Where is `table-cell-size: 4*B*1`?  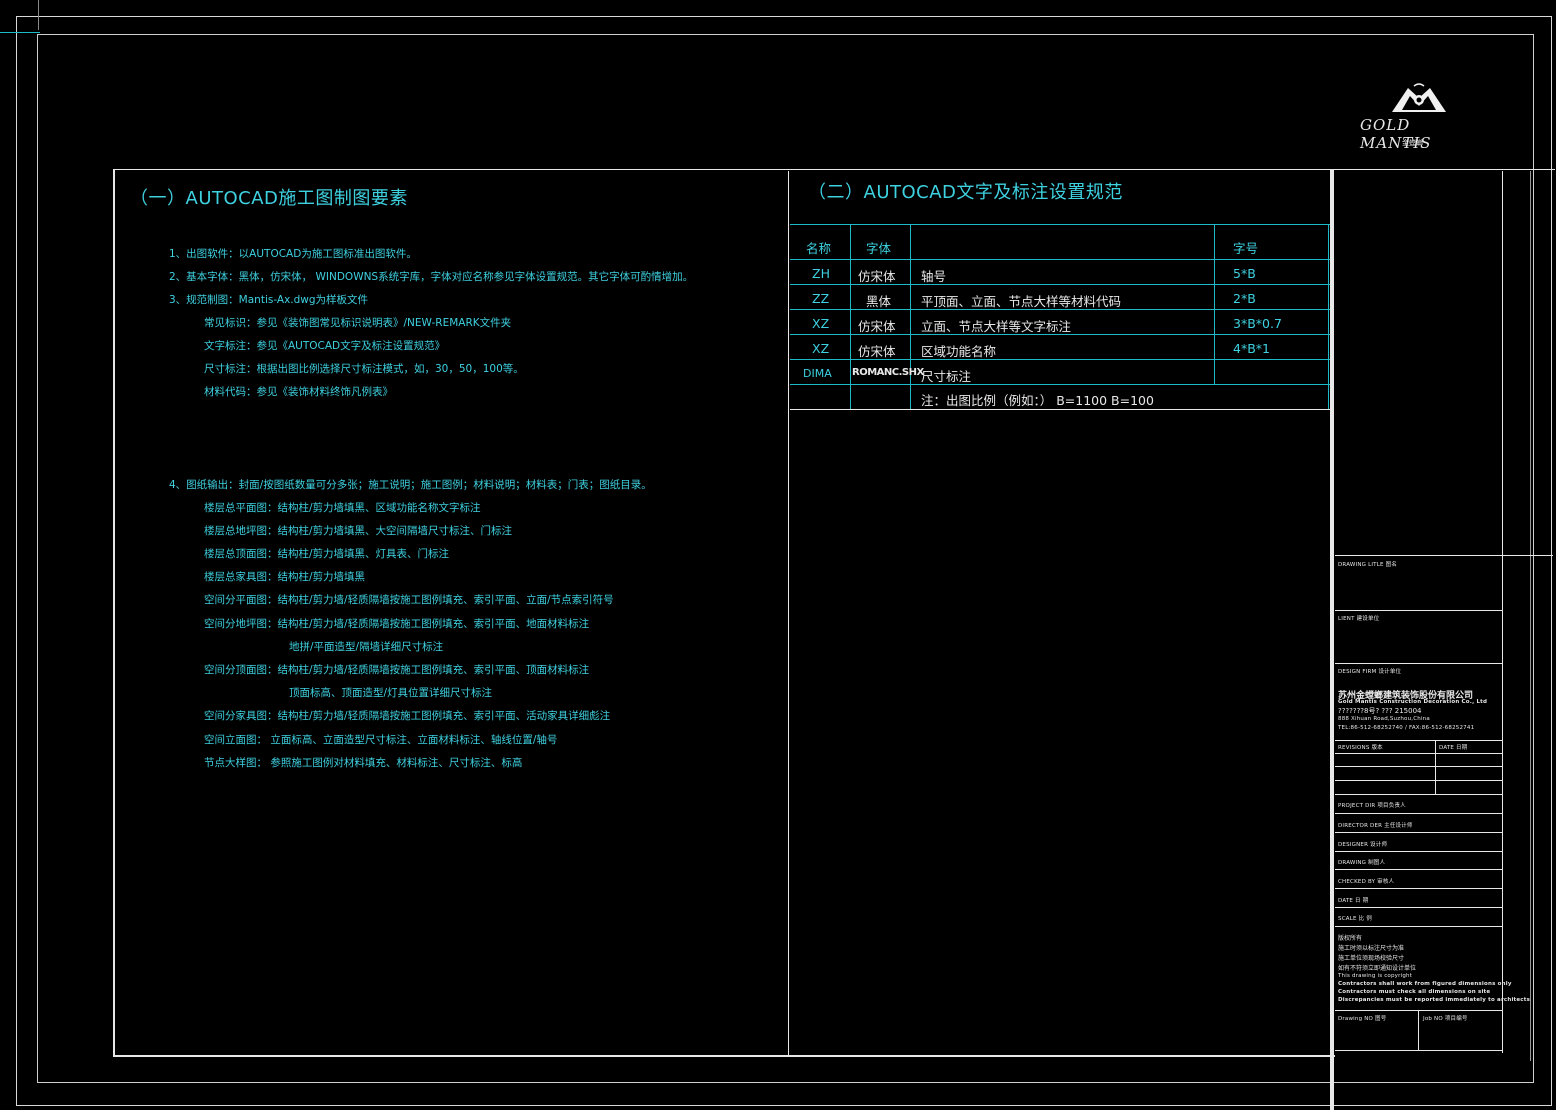
table-cell-size: 4*B*1 is located at coordinates (1251, 348).